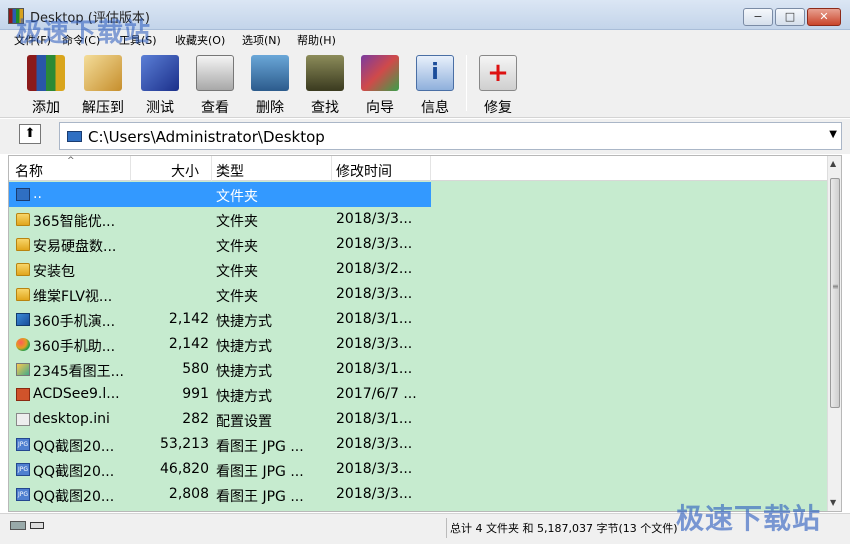 The width and height of the screenshot is (850, 544). I want to click on column-name-header: 名称, so click(29, 171).